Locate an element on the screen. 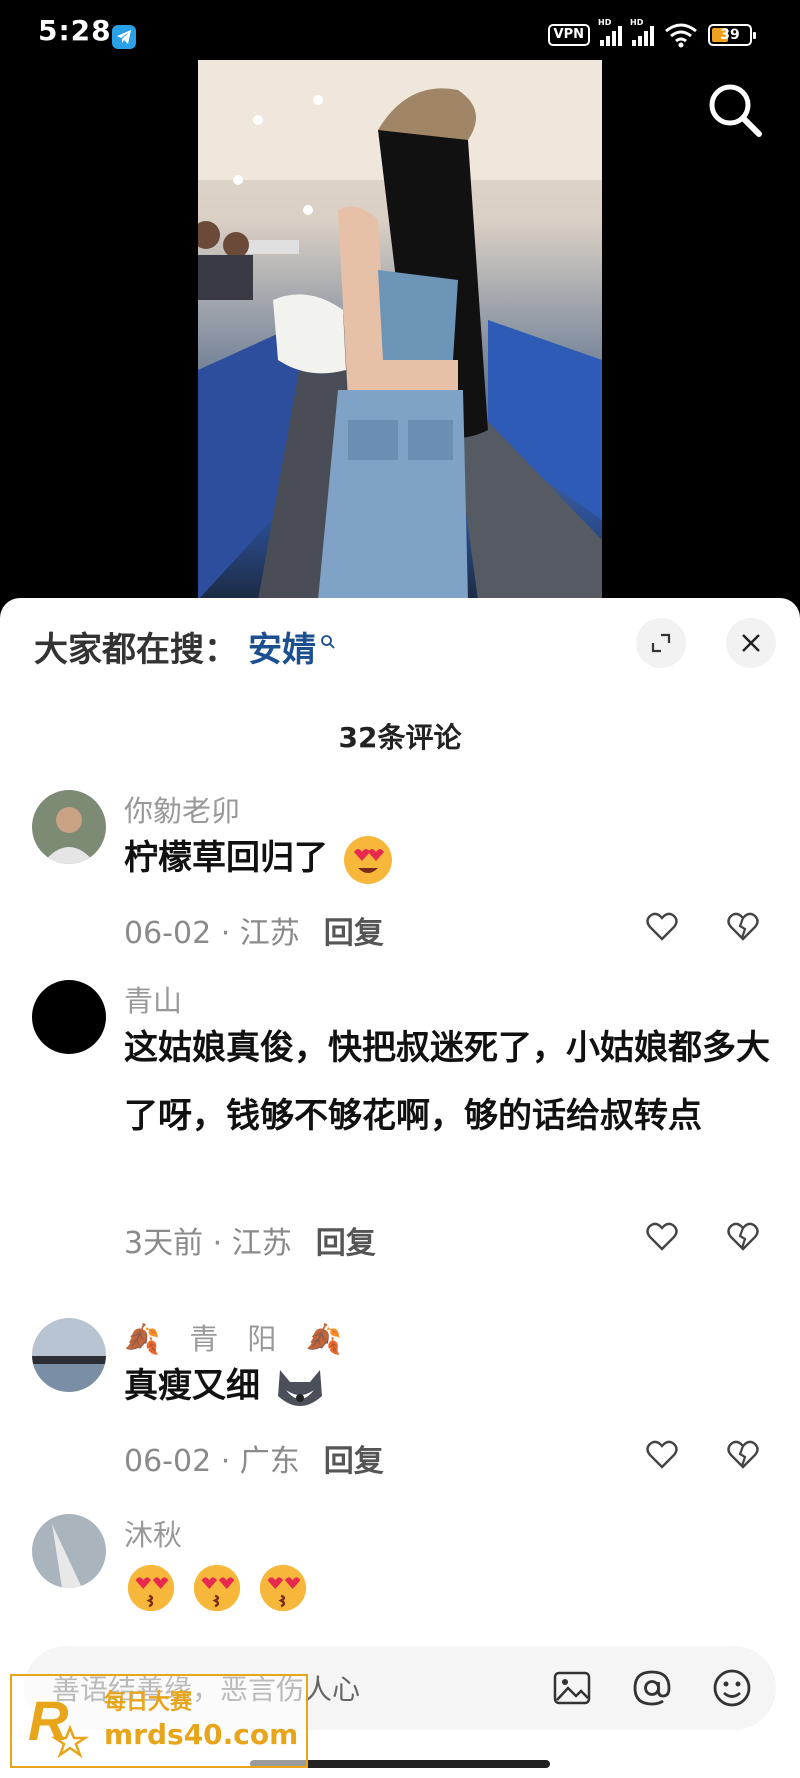 This screenshot has height=1778, width=800. comment-item: 沐秋 is located at coordinates (400, 1582).